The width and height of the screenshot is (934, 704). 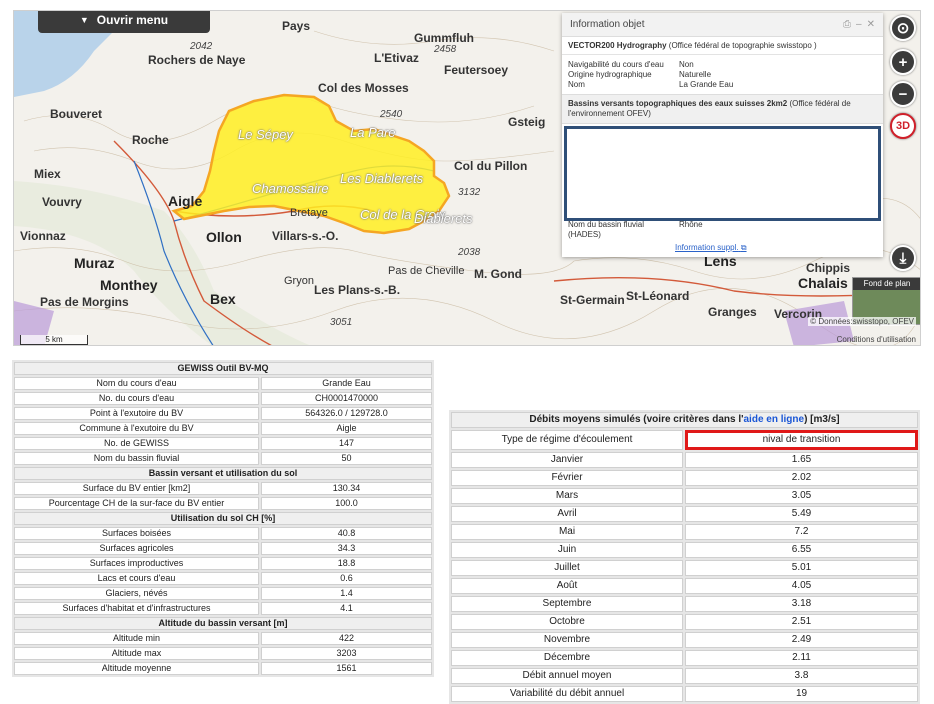 I want to click on attribute-value: Naturelle, so click(x=695, y=74).